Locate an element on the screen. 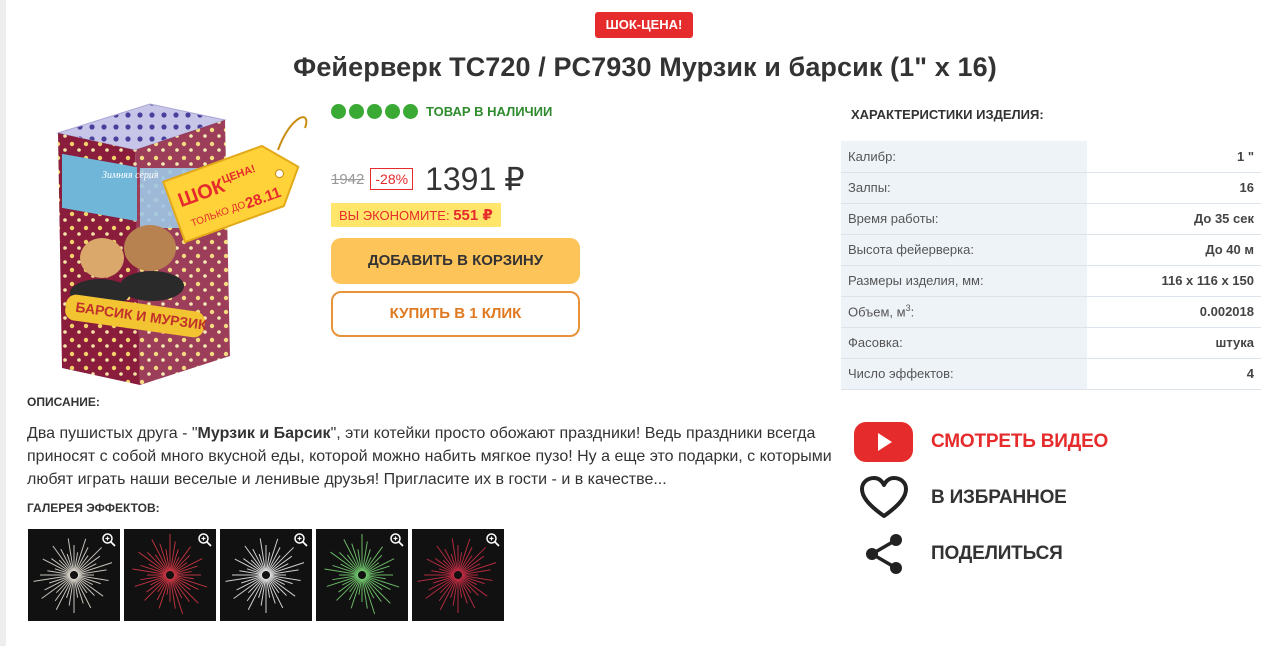  spec-value: 0.002018 is located at coordinates (1174, 312).